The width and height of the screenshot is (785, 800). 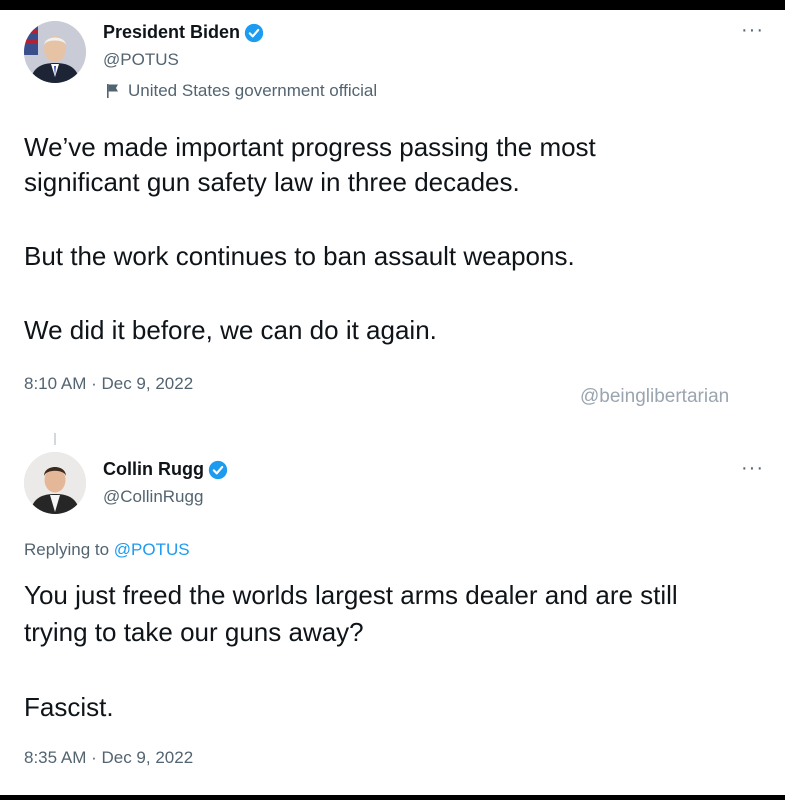 I want to click on thread-connector, so click(x=55, y=439).